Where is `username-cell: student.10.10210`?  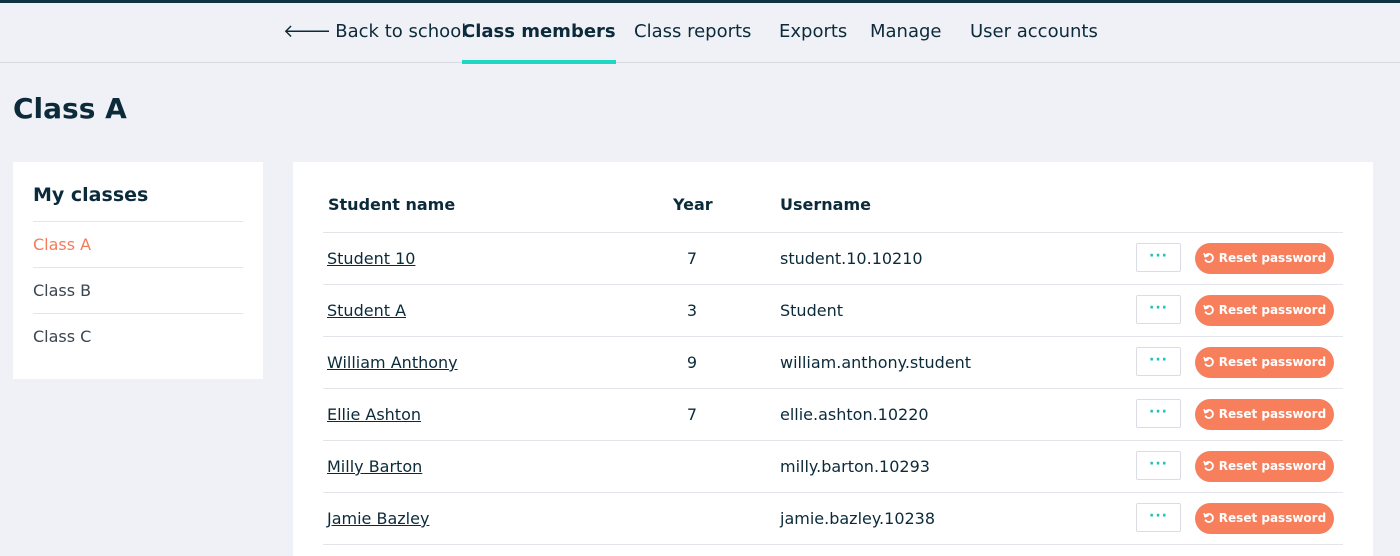
username-cell: student.10.10210 is located at coordinates (851, 258).